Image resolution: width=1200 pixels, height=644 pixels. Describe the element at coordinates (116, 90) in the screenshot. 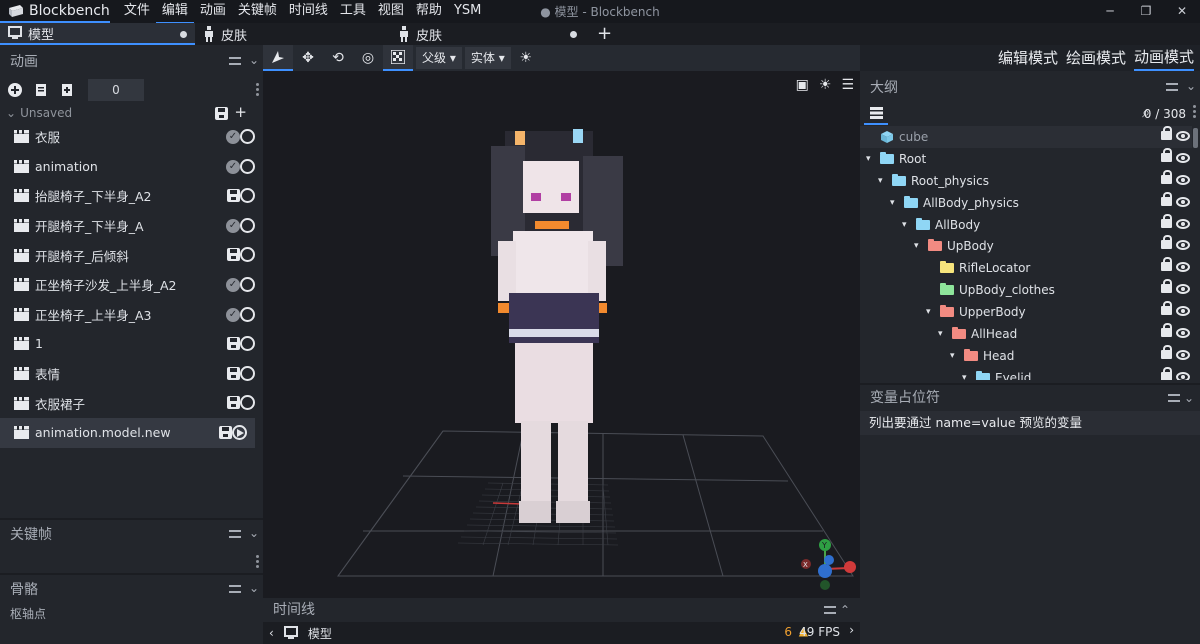

I see `animation-counter-input: 0` at that location.